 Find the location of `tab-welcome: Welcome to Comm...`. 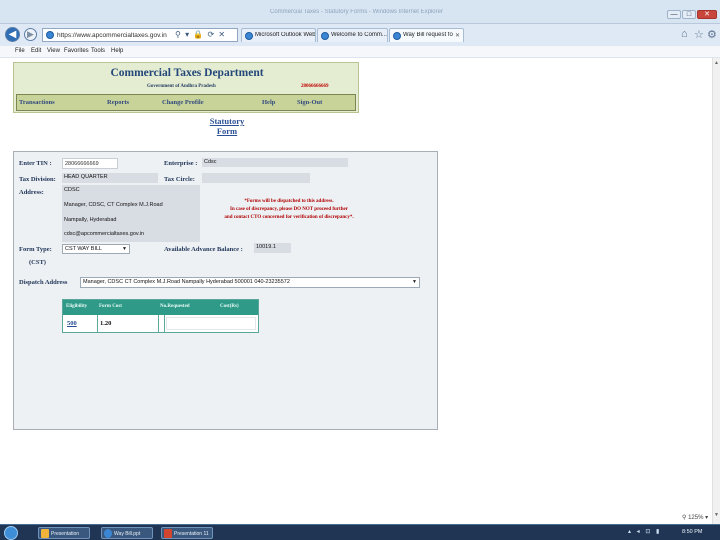

tab-welcome: Welcome to Comm... is located at coordinates (352, 35).